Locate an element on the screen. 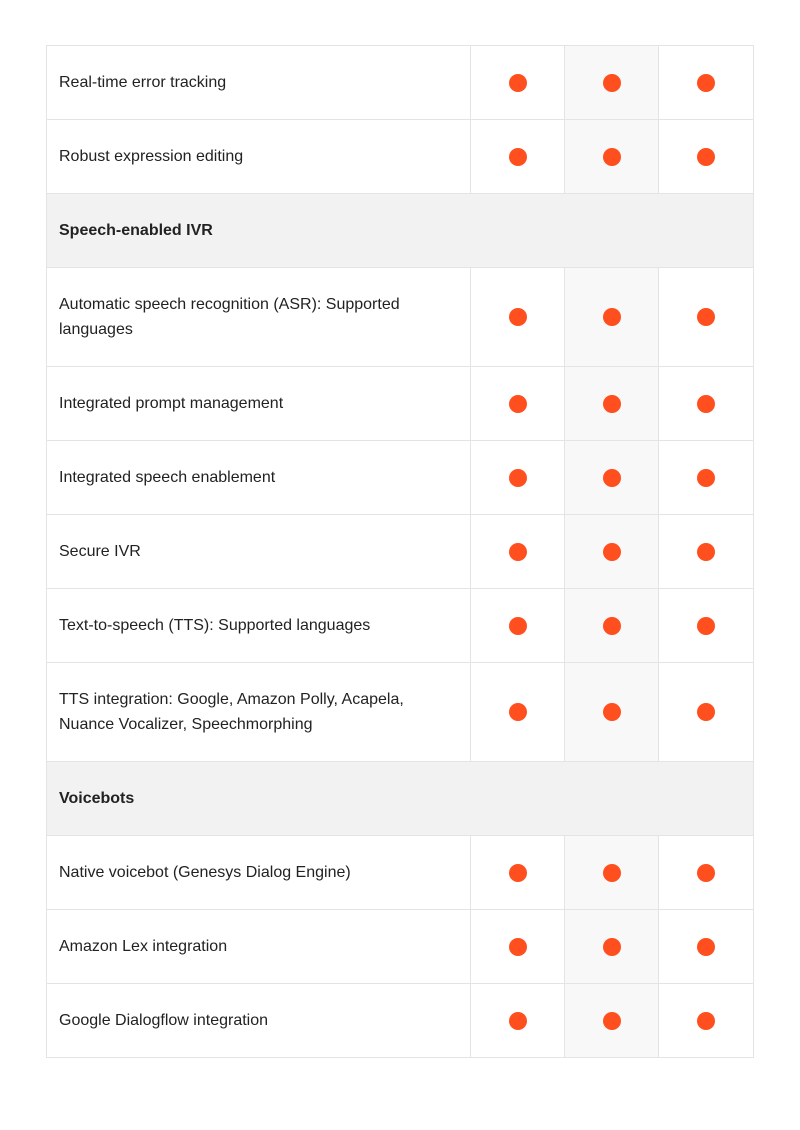 This screenshot has width=800, height=1130. table-row: Amazon Lex integration is located at coordinates (400, 947).